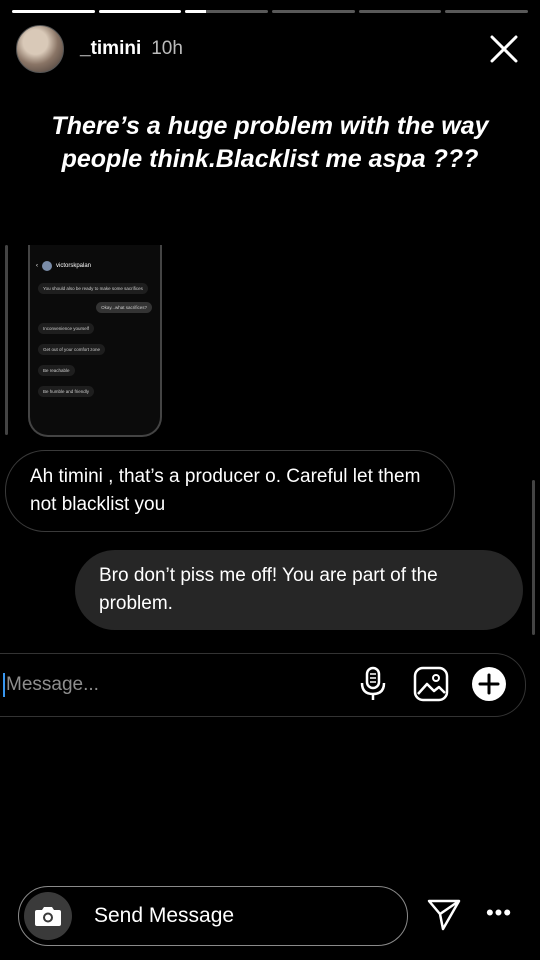  I want to click on story-header: _timini 10h, so click(270, 49).